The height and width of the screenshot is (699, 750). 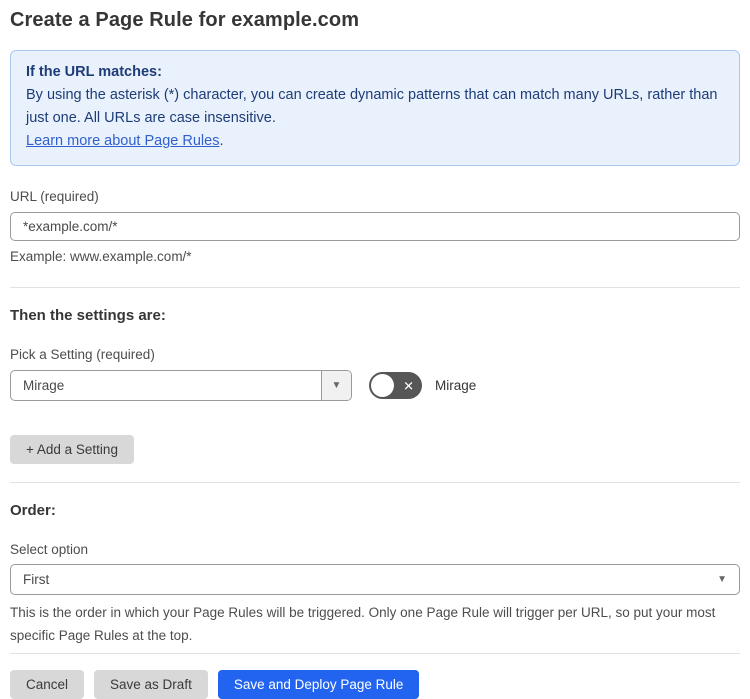 What do you see at coordinates (395, 385) in the screenshot?
I see `mirage-toggle: ✕` at bounding box center [395, 385].